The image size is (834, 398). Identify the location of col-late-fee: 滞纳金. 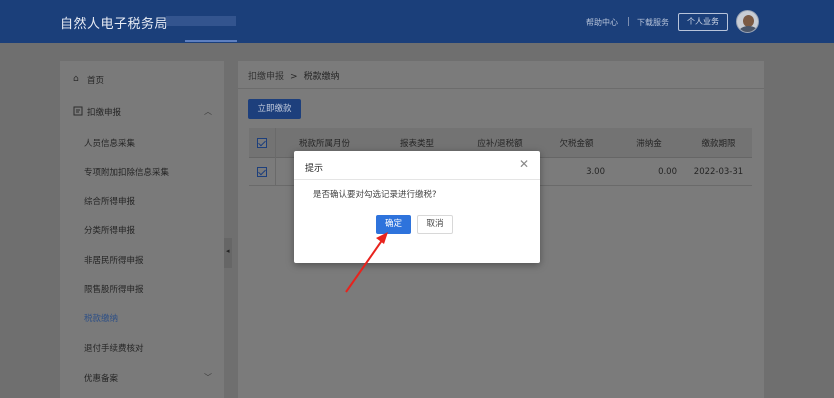
(649, 143).